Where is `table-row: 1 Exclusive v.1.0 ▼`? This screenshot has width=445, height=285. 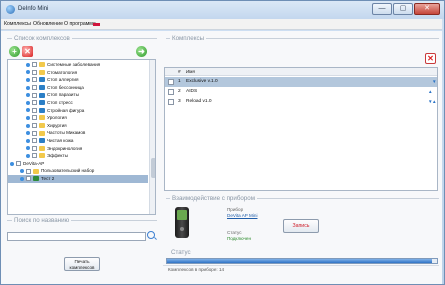 table-row: 1 Exclusive v.1.0 ▼ is located at coordinates (301, 82).